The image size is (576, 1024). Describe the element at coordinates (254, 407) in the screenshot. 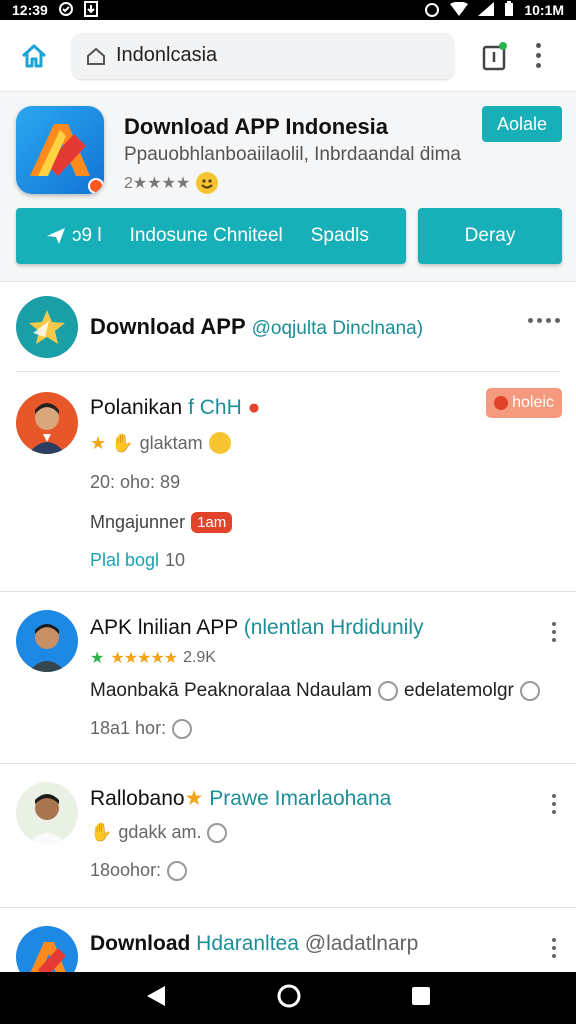

I see `flame-icon: ●` at that location.